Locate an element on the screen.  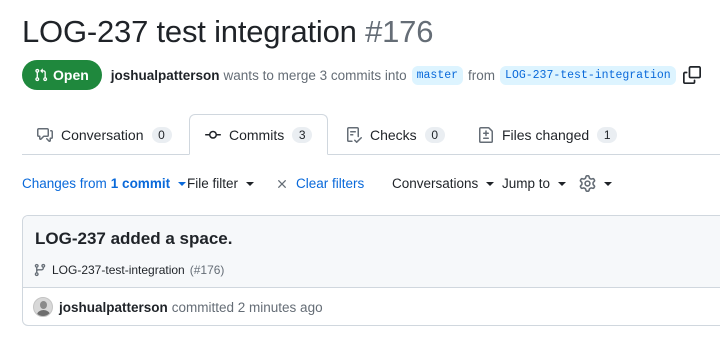
commit-pr-ref: (#176) is located at coordinates (207, 270).